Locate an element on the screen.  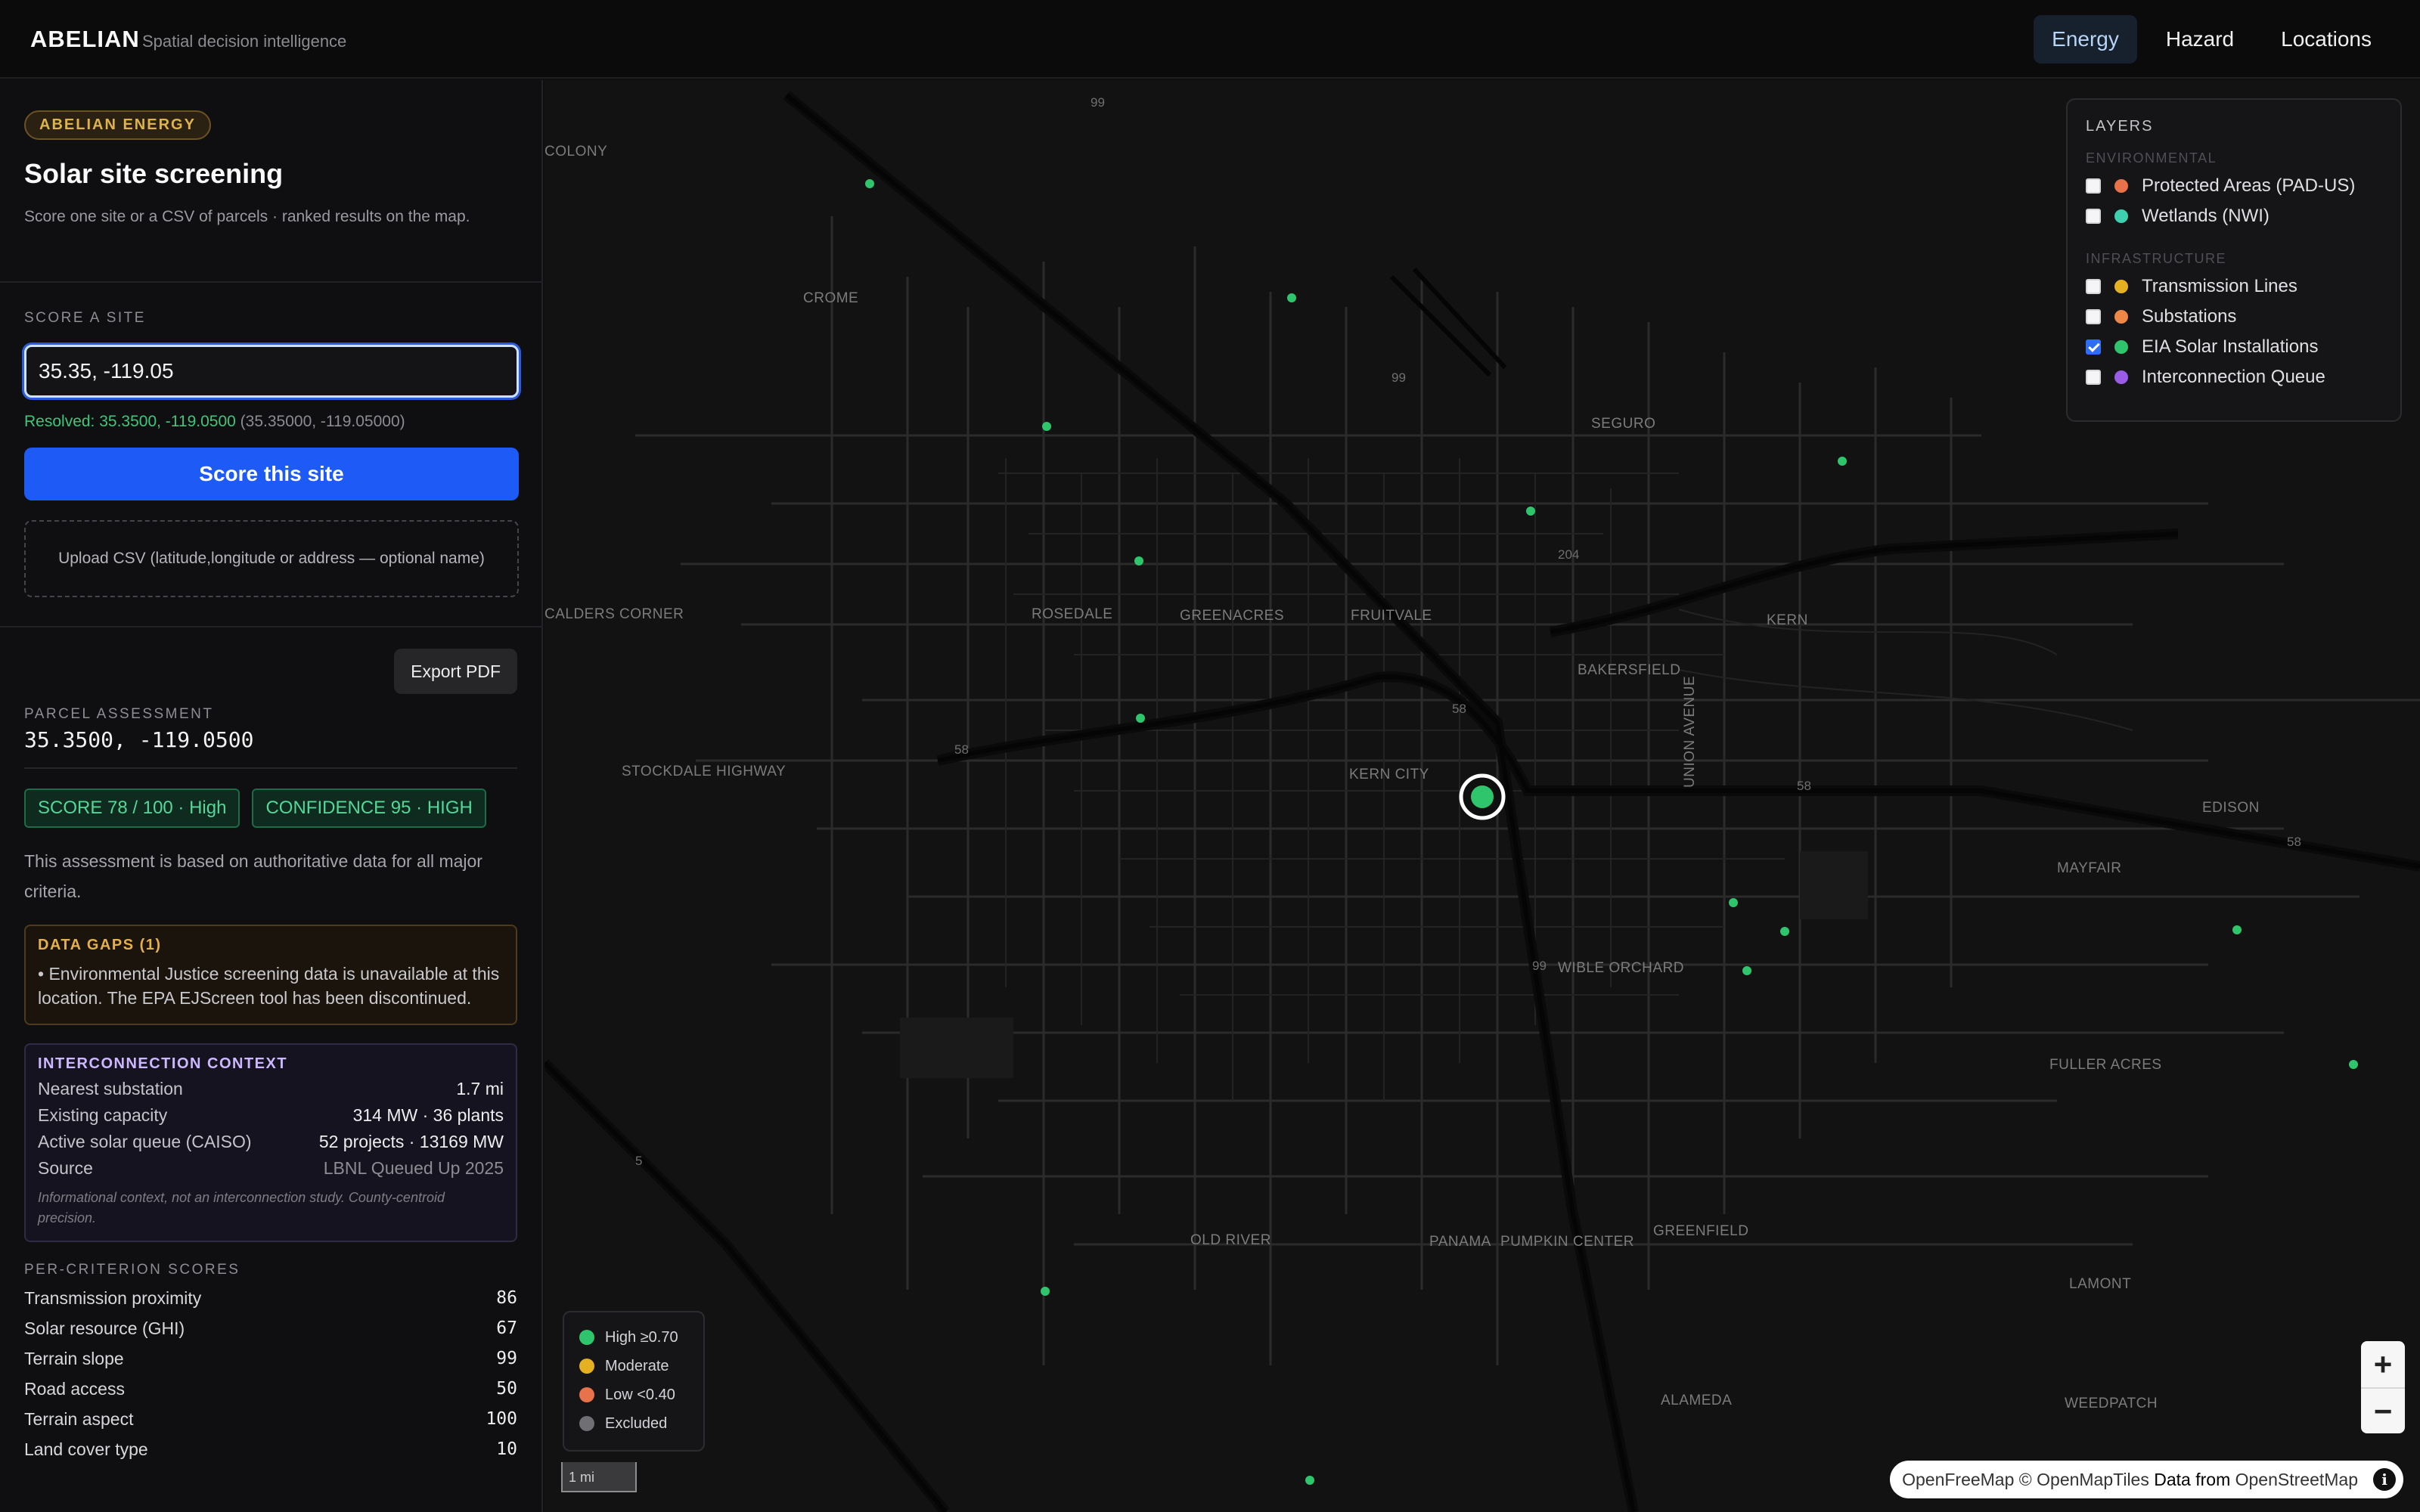
map-label-rosedale: ROSEDALE is located at coordinates (1072, 614).